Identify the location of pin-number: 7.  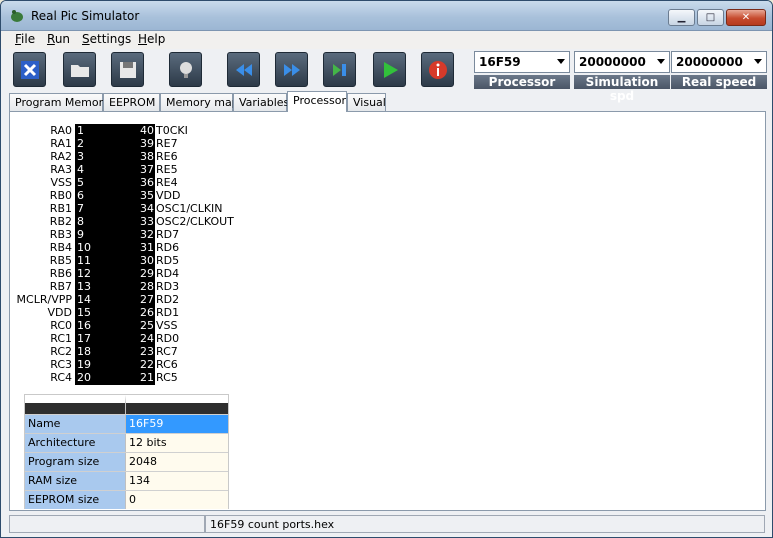
(80, 208).